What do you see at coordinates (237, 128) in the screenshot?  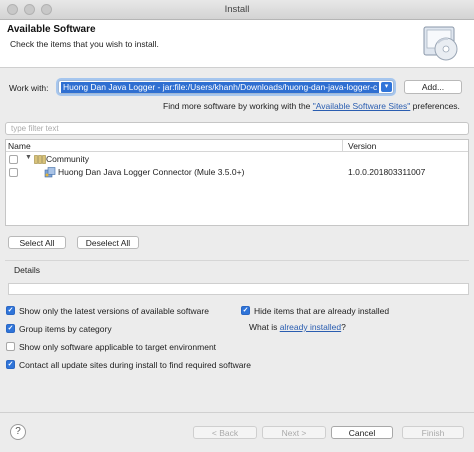 I see `filter-input: type filter text` at bounding box center [237, 128].